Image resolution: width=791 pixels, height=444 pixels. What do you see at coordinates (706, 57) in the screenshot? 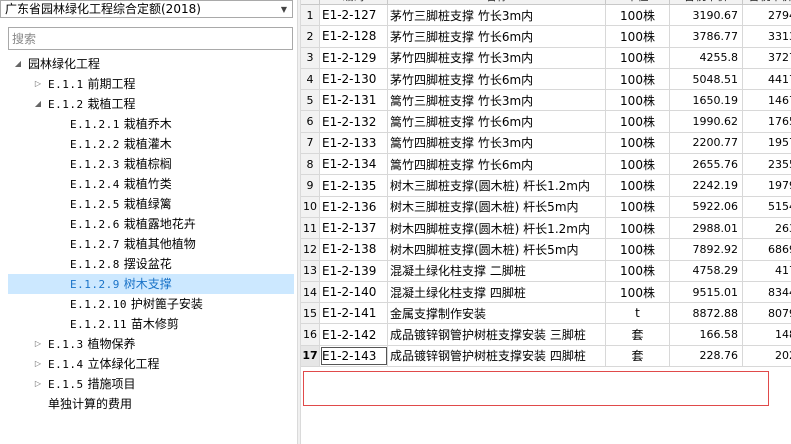
I see `quota-price-cell: 4255.8` at bounding box center [706, 57].